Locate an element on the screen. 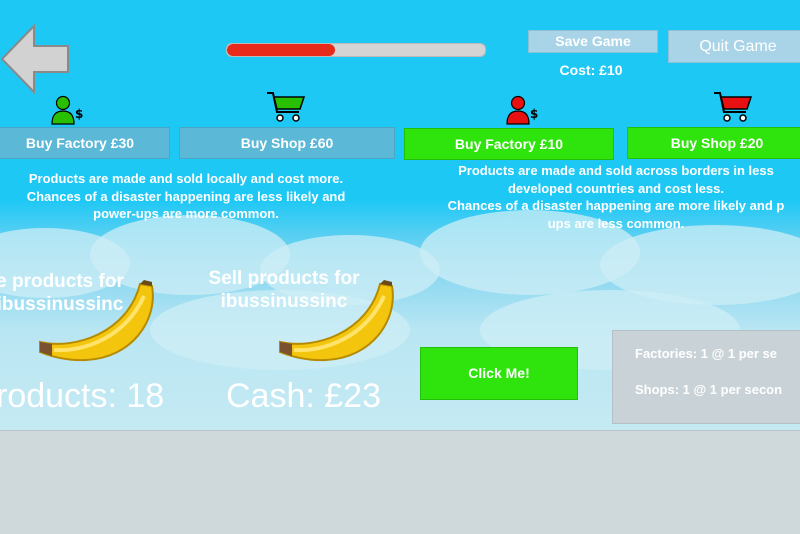  buy-factory-local-button: Buy Factory £30 is located at coordinates (85, 143).